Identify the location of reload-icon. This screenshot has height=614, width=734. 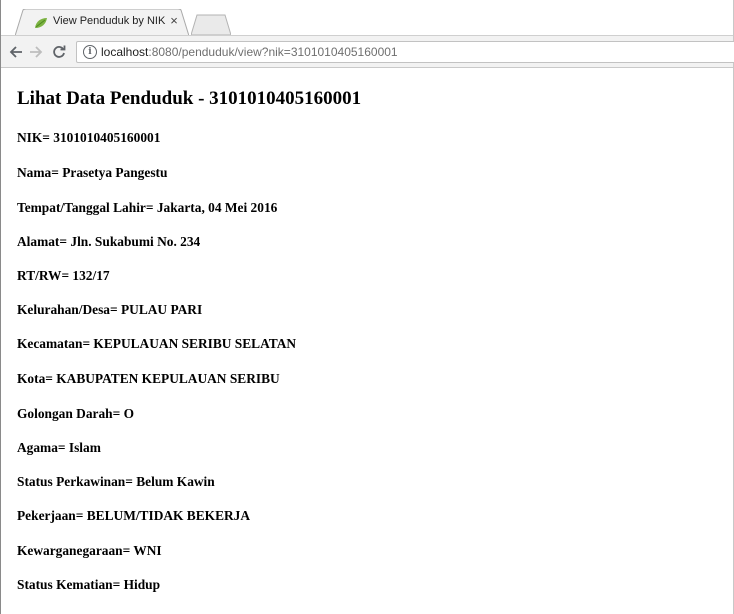
(59, 52).